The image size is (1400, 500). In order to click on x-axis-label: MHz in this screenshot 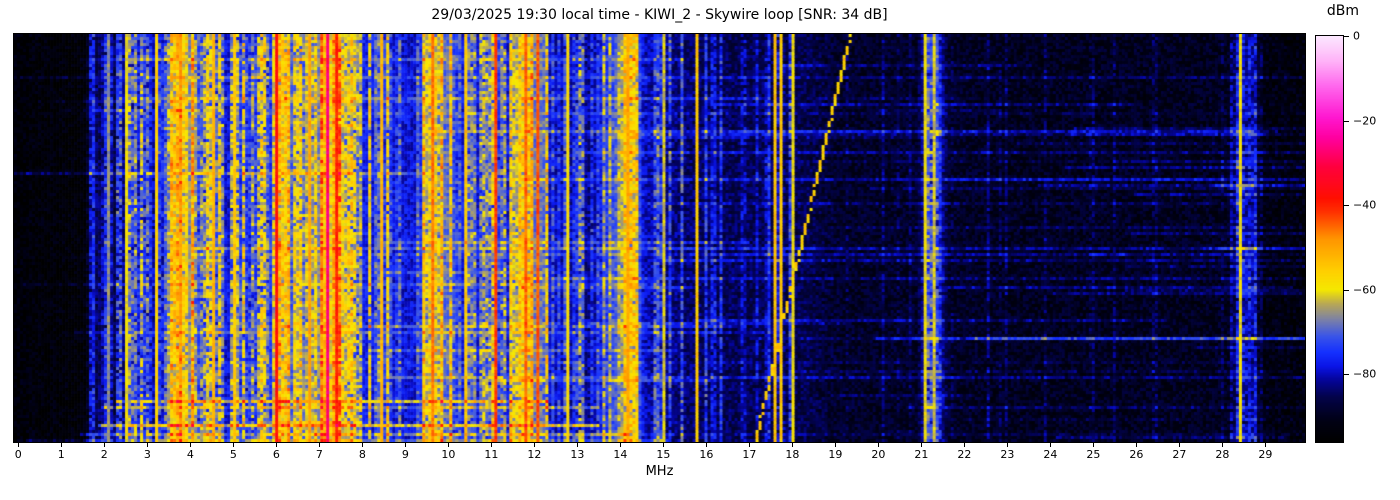, I will do `click(659, 471)`.